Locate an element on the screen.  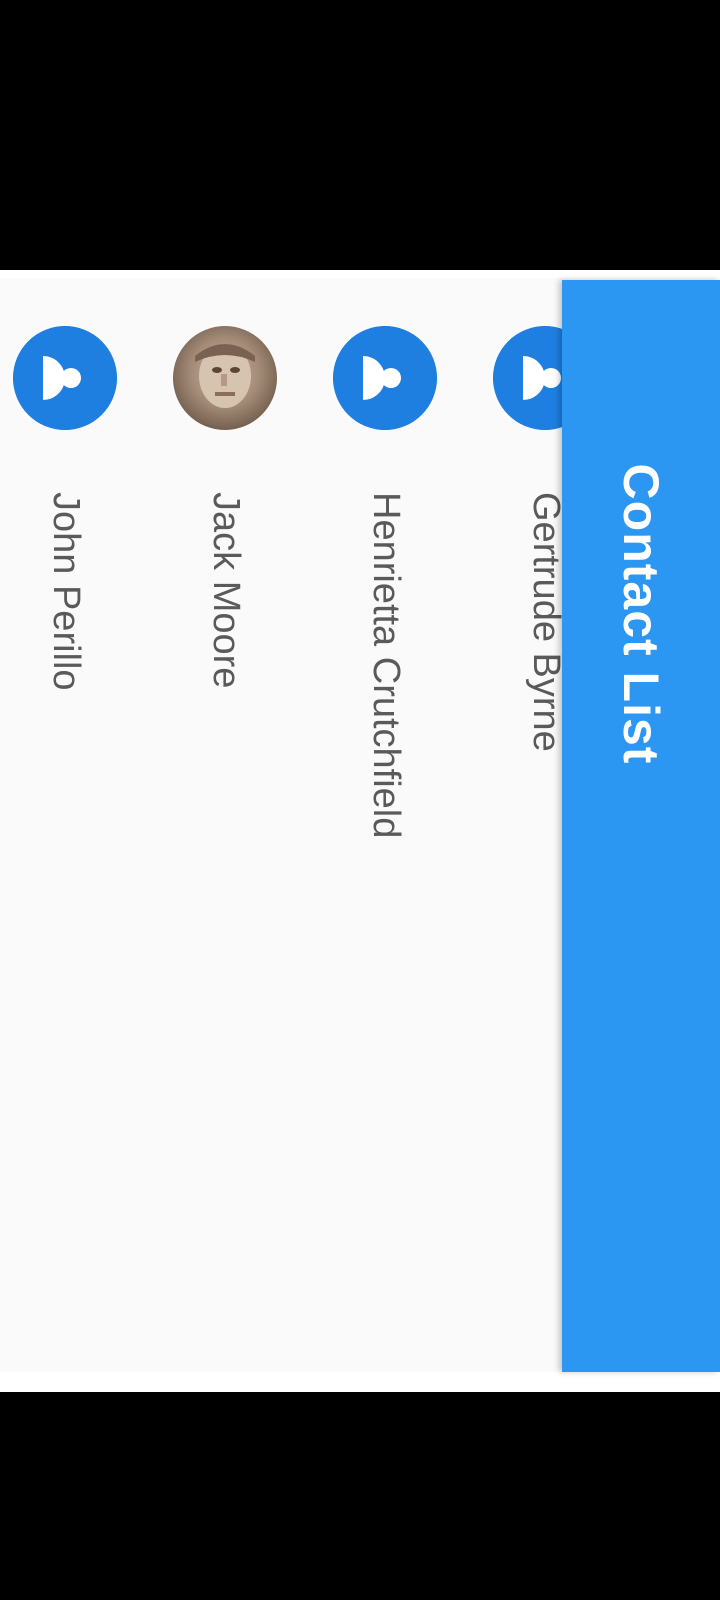
app-bar: Contact List is located at coordinates (641, 826).